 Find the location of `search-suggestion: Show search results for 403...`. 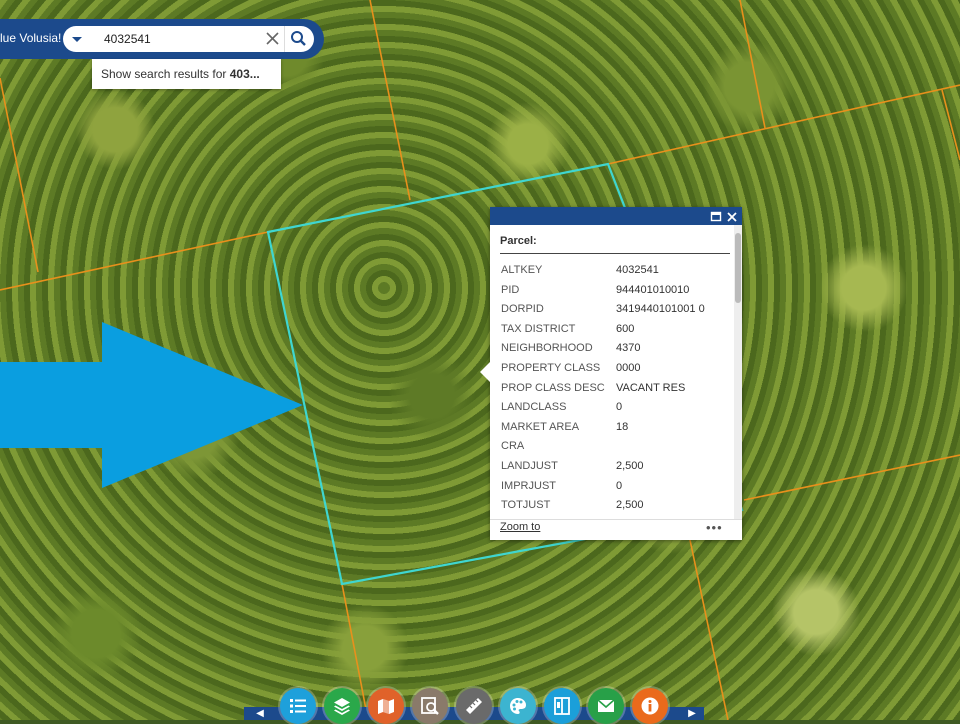

search-suggestion: Show search results for 403... is located at coordinates (186, 74).